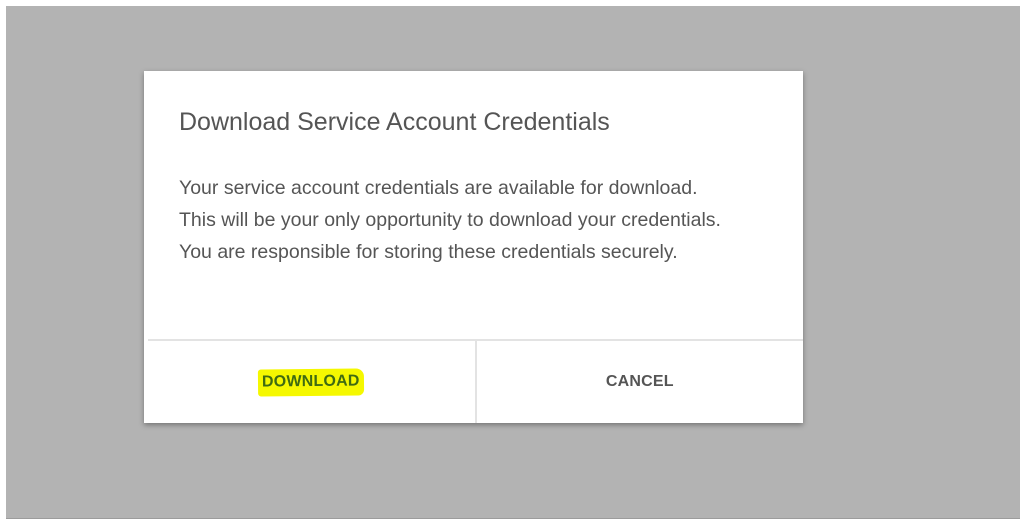 The height and width of the screenshot is (521, 1021). I want to click on cancel-button-label: CANCEL, so click(639, 381).